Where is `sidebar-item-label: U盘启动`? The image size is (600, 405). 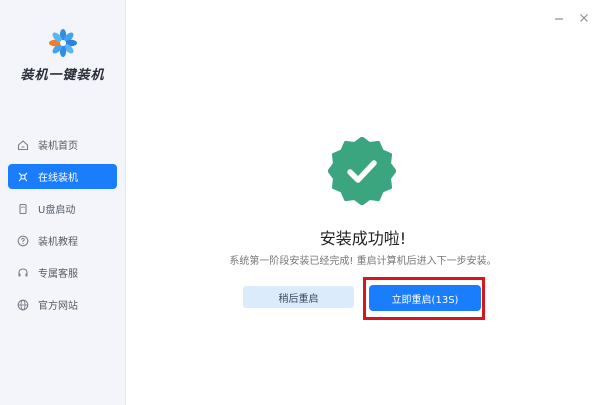 sidebar-item-label: U盘启动 is located at coordinates (57, 210).